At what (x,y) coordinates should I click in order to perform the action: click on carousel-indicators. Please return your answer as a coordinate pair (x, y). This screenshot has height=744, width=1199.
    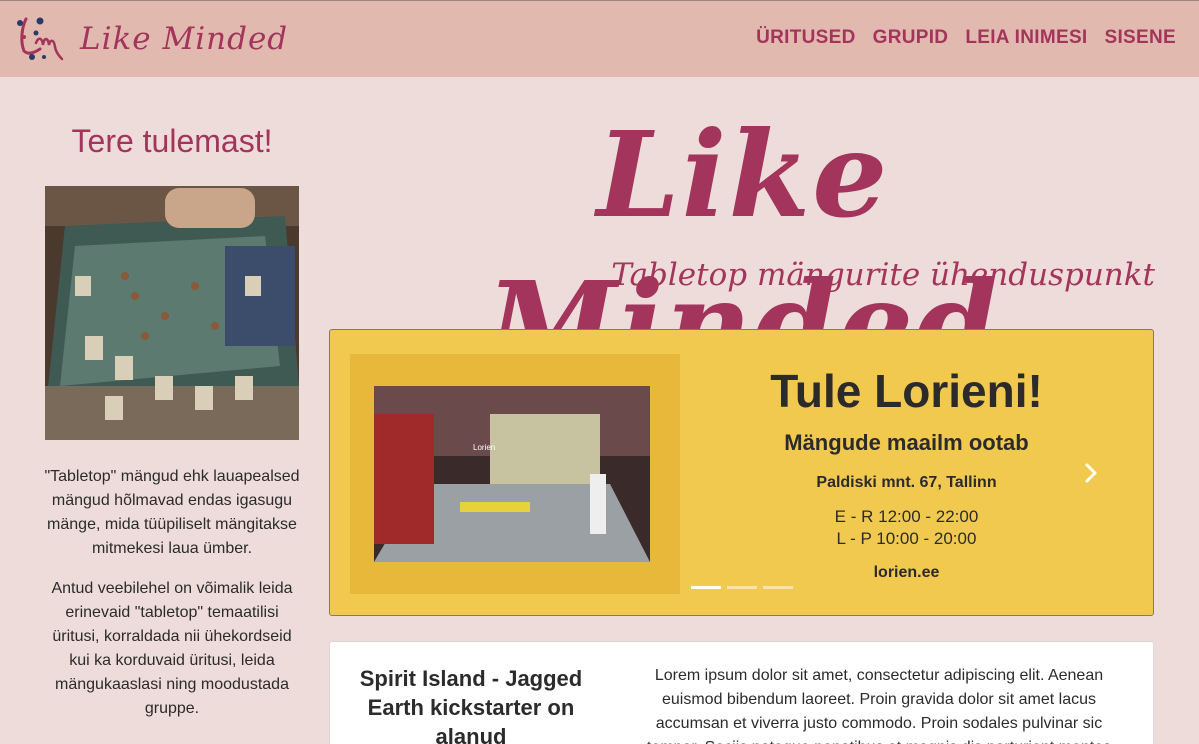
    Looking at the image, I should click on (745, 587).